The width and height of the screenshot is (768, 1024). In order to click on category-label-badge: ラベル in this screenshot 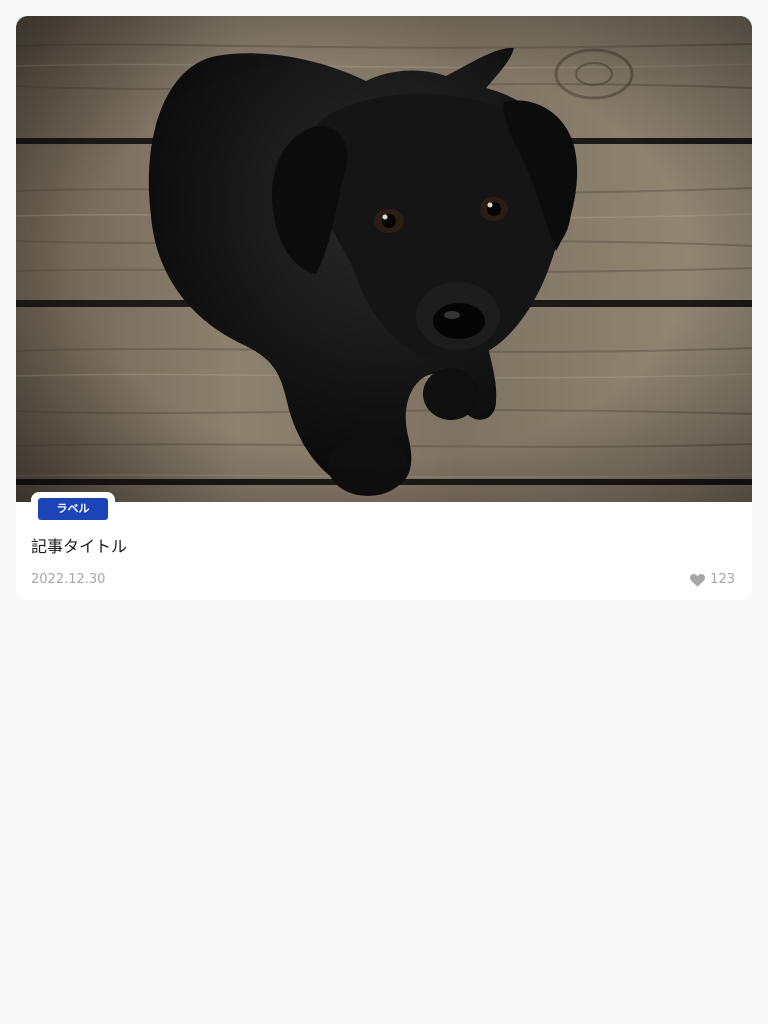, I will do `click(73, 509)`.